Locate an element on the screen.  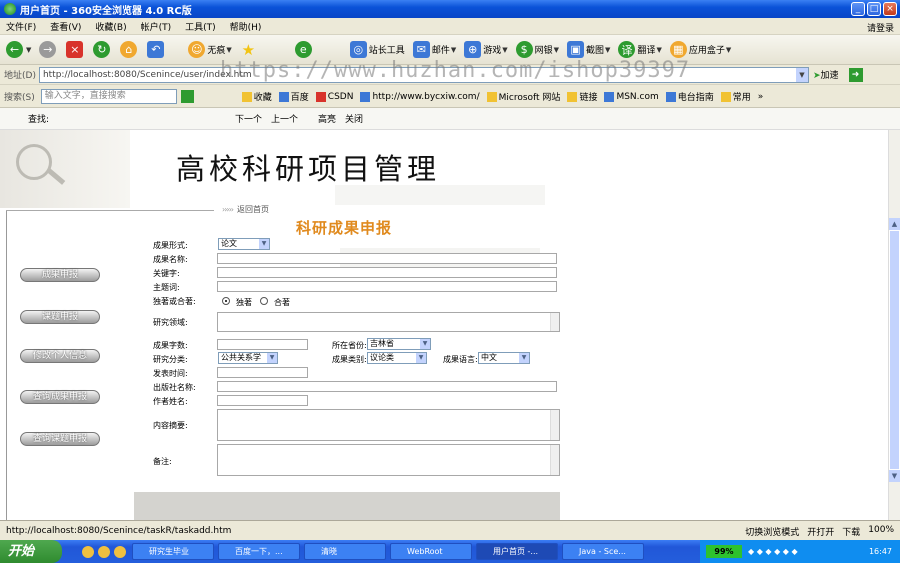
input-publisher is located at coordinates (387, 386).